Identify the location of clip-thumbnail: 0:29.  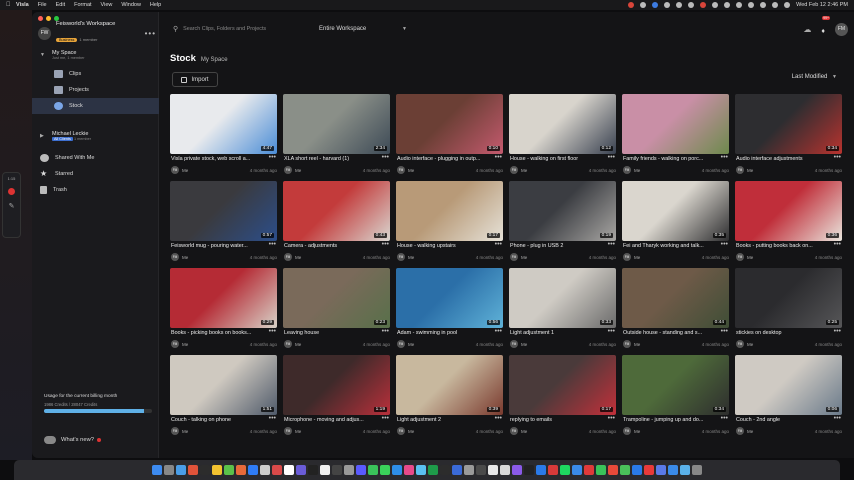
(223, 298).